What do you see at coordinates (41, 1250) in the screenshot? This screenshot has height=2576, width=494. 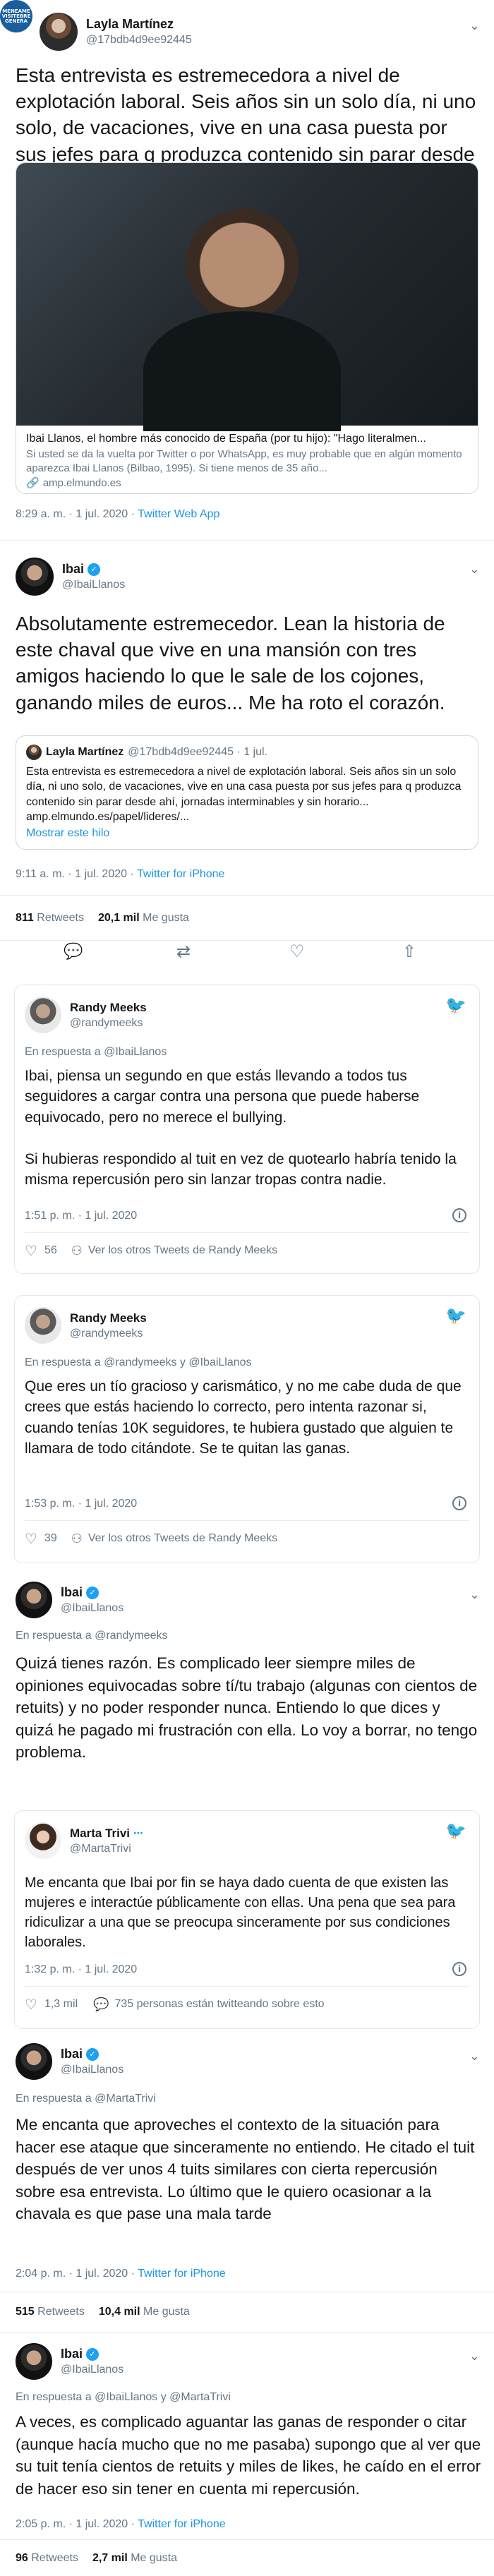 I see `like-button: ♡ 56` at bounding box center [41, 1250].